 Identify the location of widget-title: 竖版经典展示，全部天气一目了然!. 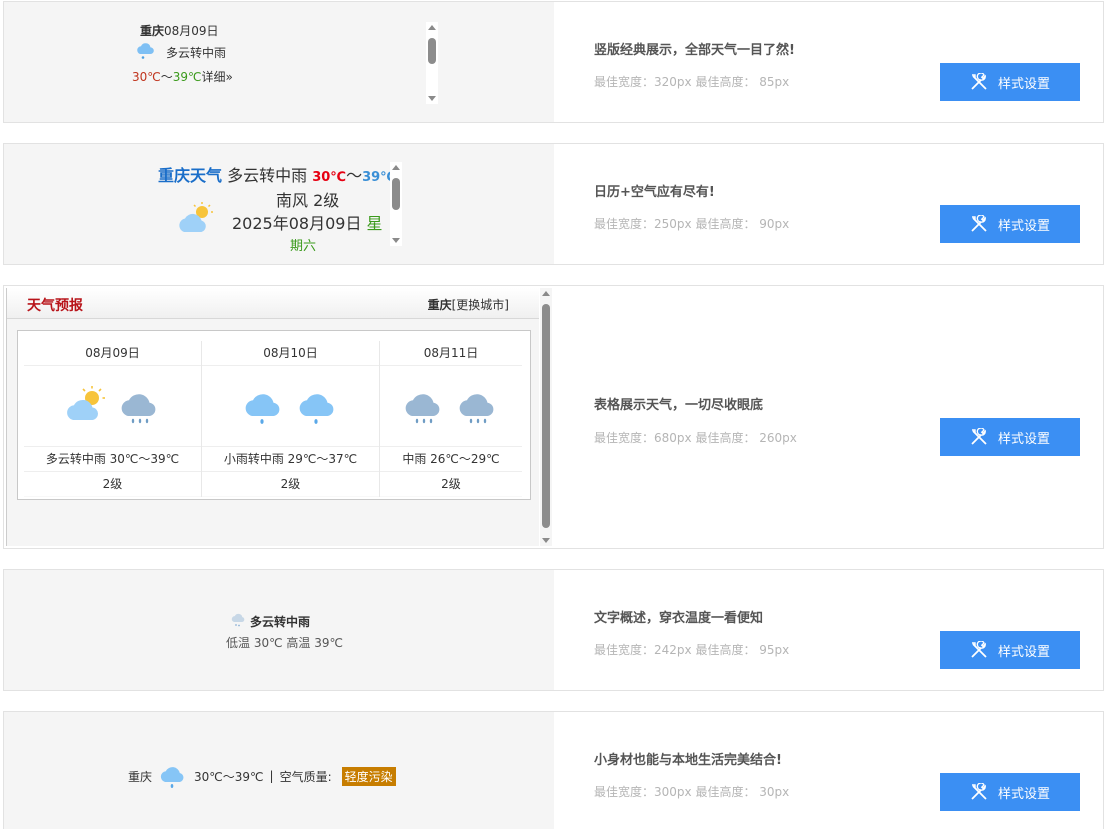
(694, 50).